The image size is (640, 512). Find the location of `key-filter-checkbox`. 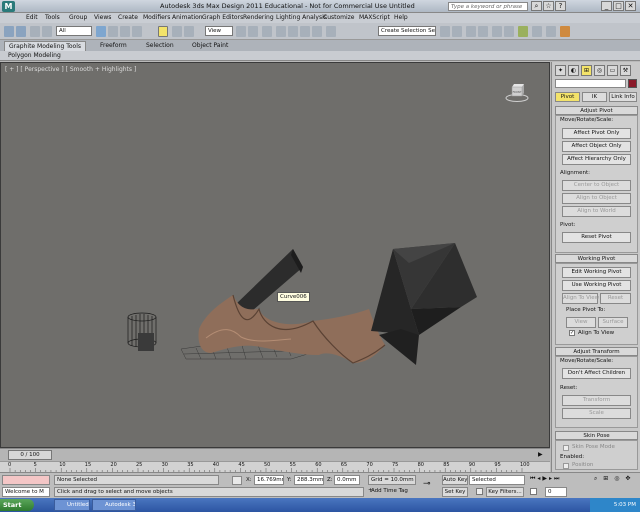

key-filter-checkbox is located at coordinates (479, 491).